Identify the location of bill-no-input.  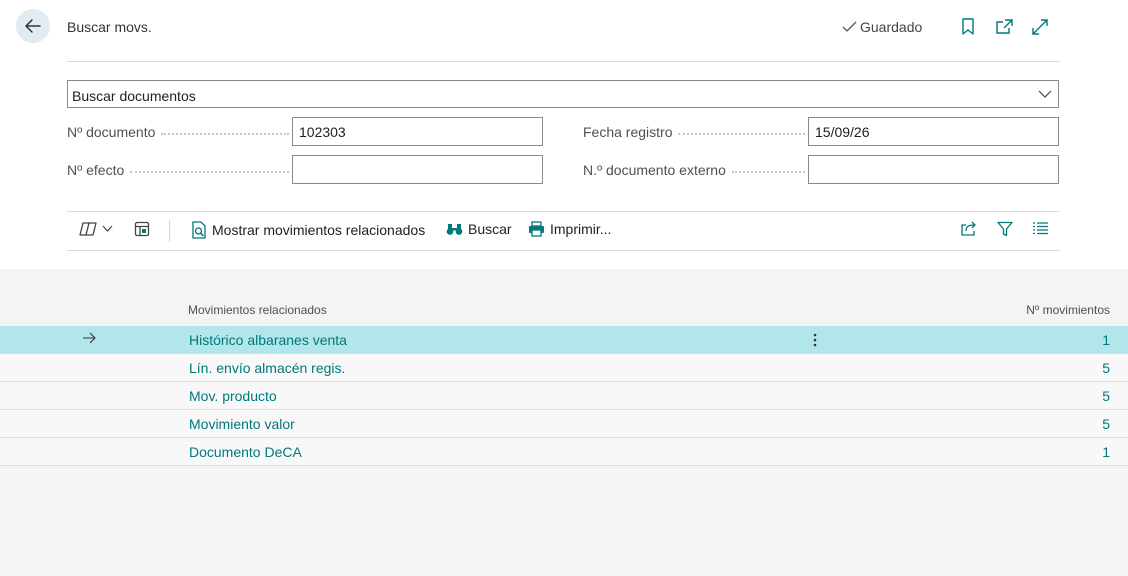
(417, 169).